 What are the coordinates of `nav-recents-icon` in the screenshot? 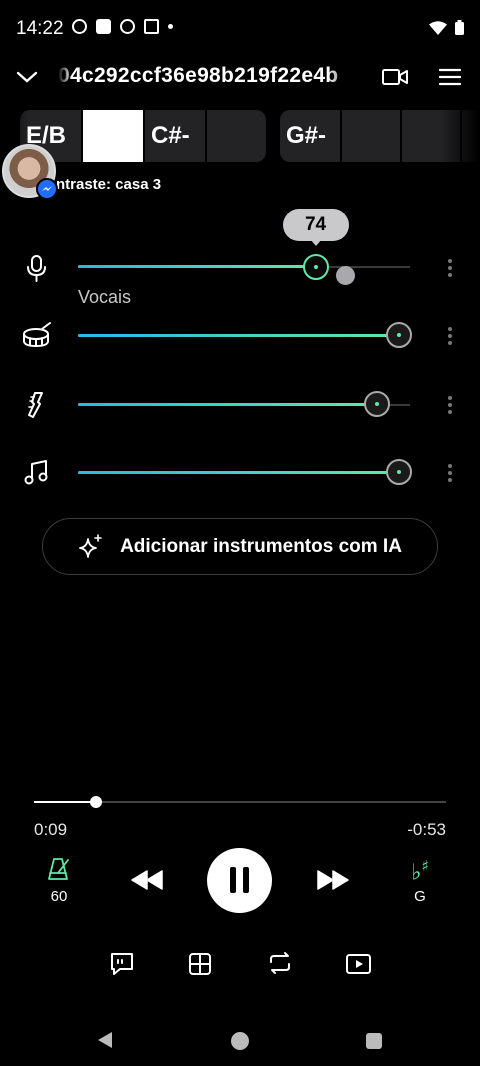 It's located at (374, 1041).